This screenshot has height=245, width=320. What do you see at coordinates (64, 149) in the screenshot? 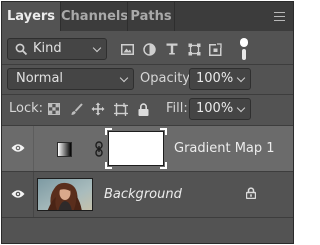
I see `gradient-map-adjustment-icon` at bounding box center [64, 149].